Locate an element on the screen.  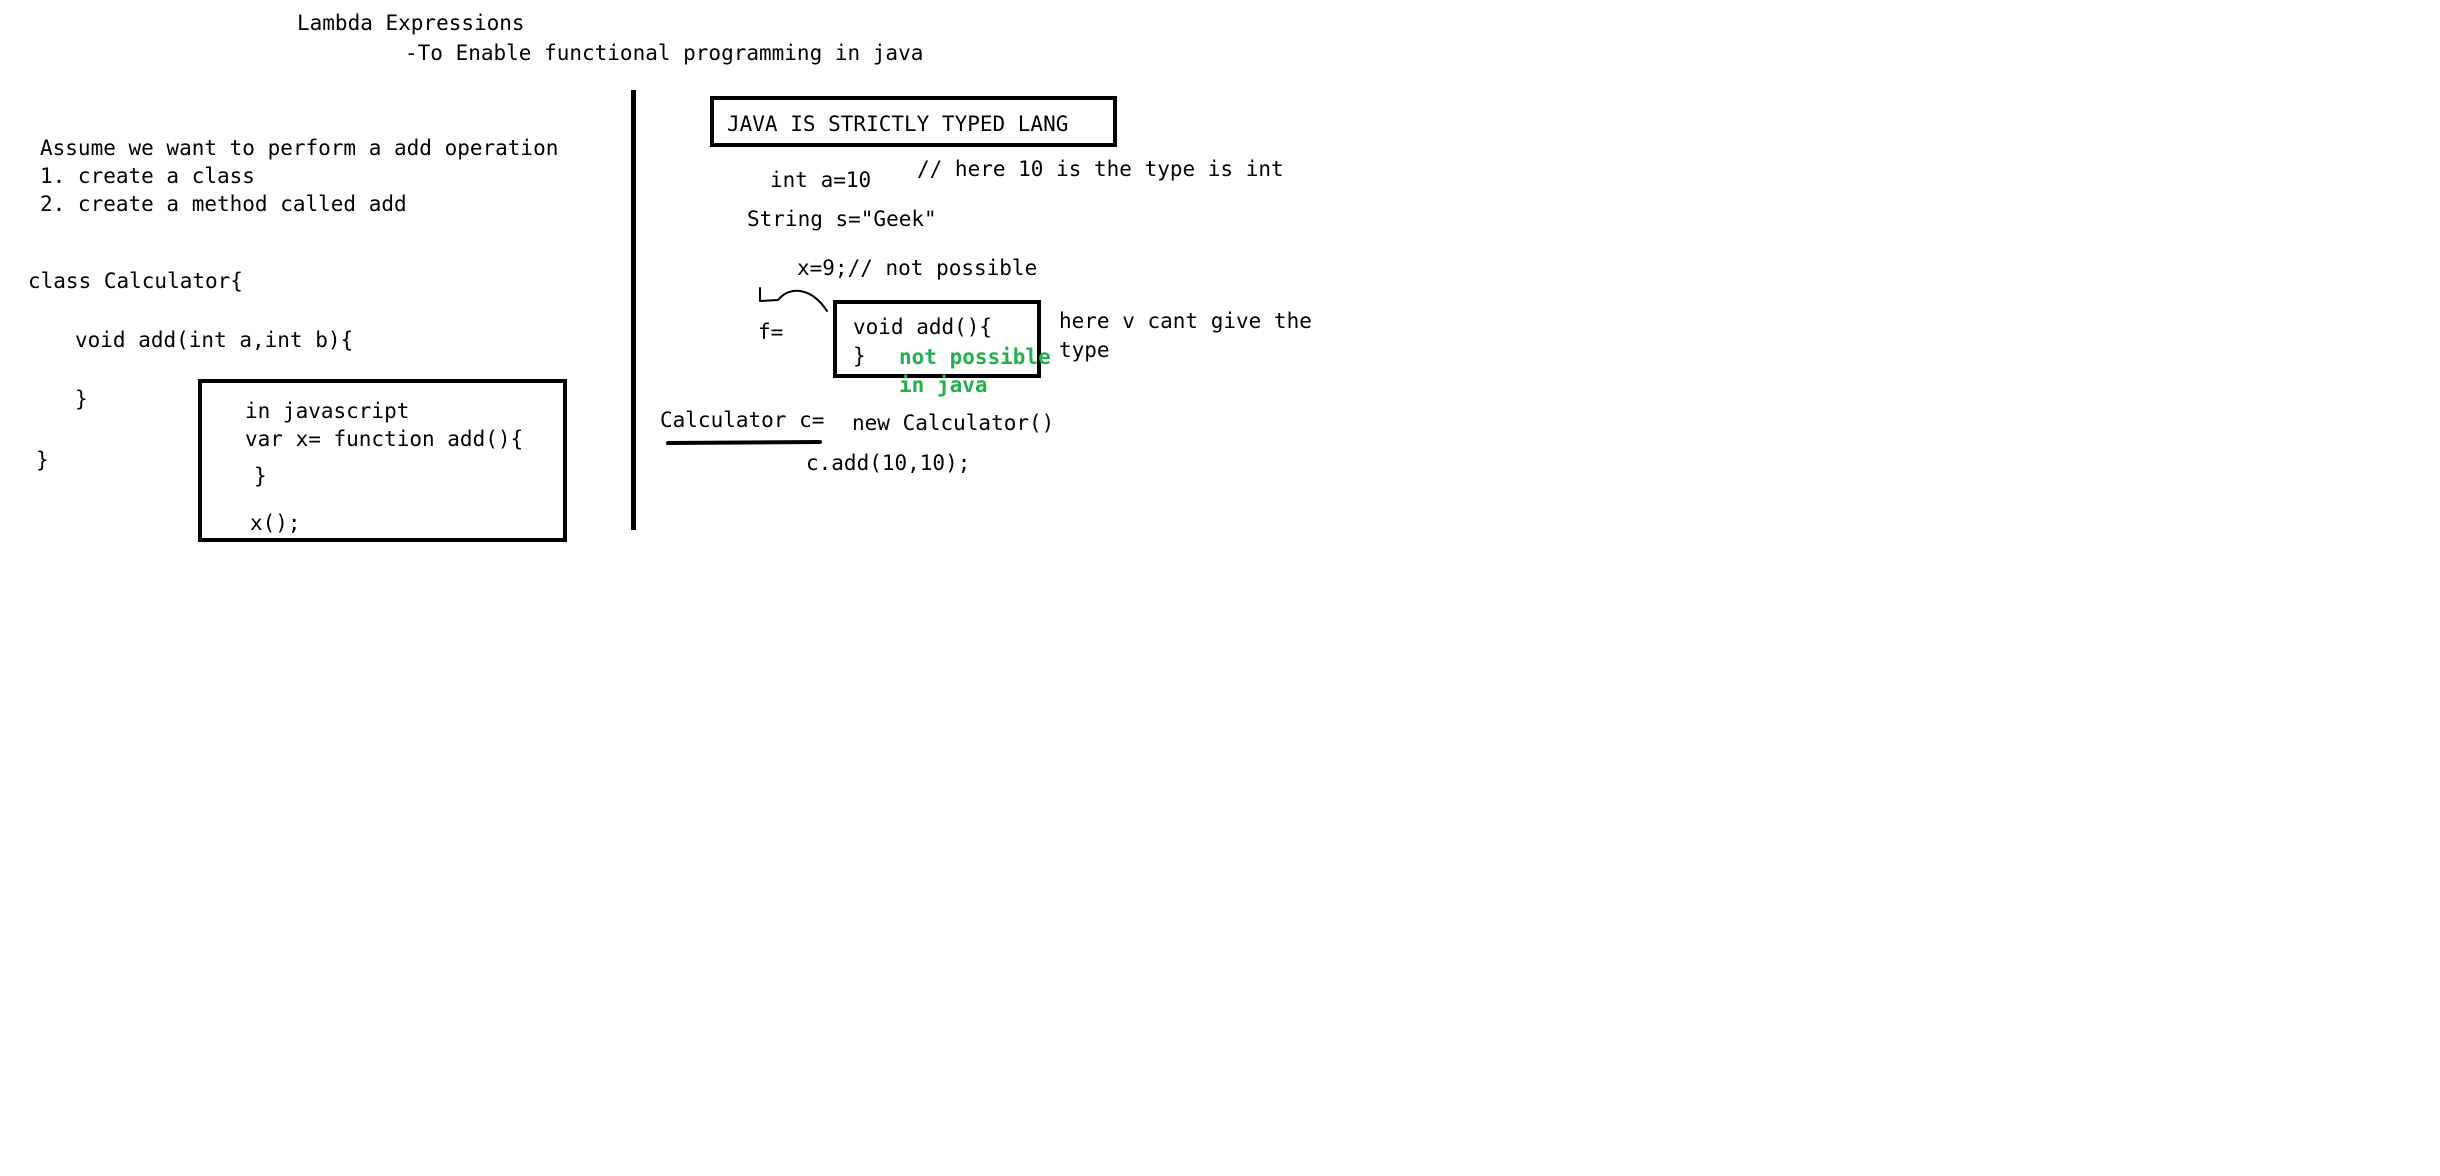
int-declaration: int a=10 is located at coordinates (821, 180).